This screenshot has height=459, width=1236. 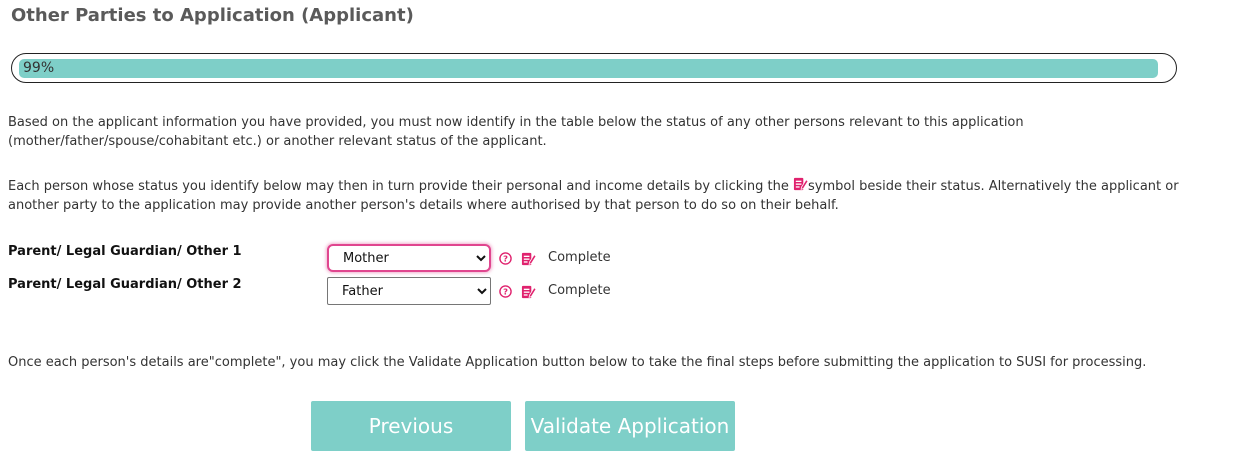 I want to click on previous-button: Previous, so click(x=411, y=426).